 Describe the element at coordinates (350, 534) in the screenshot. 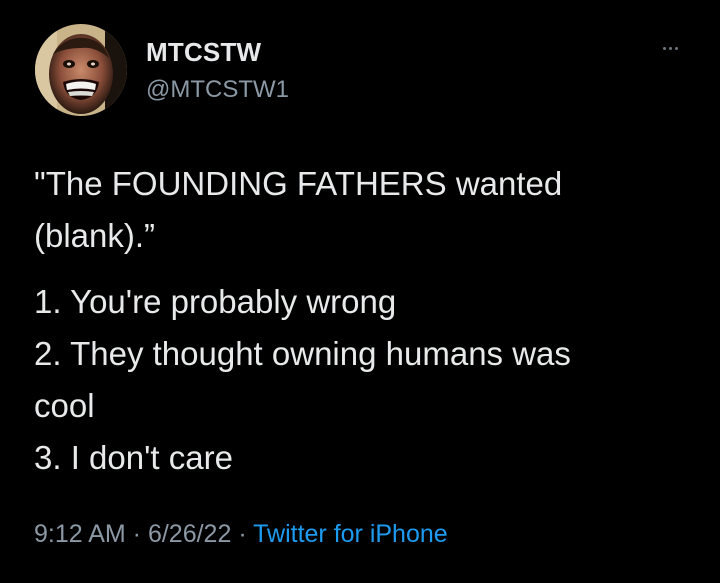

I see `tweet-source-link: Twitter for iPhone` at that location.